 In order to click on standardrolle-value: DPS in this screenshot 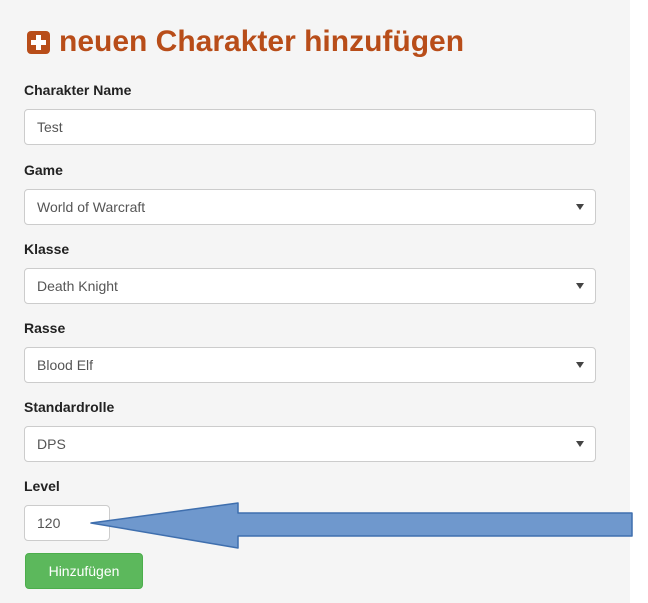, I will do `click(51, 444)`.